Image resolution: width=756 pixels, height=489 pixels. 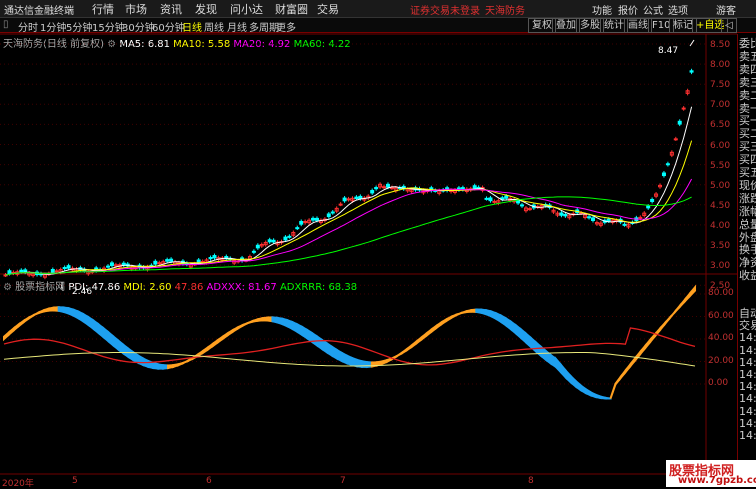 What do you see at coordinates (747, 237) in the screenshot?
I see `side-panel-label: 外盘` at bounding box center [747, 237].